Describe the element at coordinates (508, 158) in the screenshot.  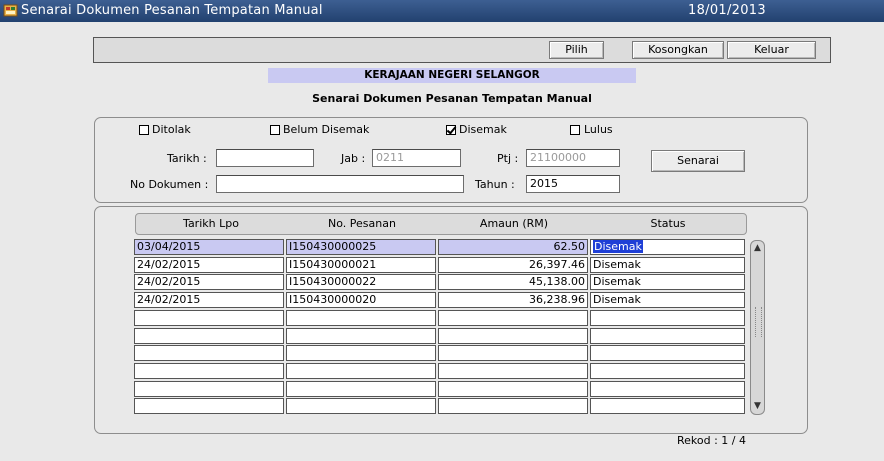
I see `ptj-label: Ptj :` at that location.